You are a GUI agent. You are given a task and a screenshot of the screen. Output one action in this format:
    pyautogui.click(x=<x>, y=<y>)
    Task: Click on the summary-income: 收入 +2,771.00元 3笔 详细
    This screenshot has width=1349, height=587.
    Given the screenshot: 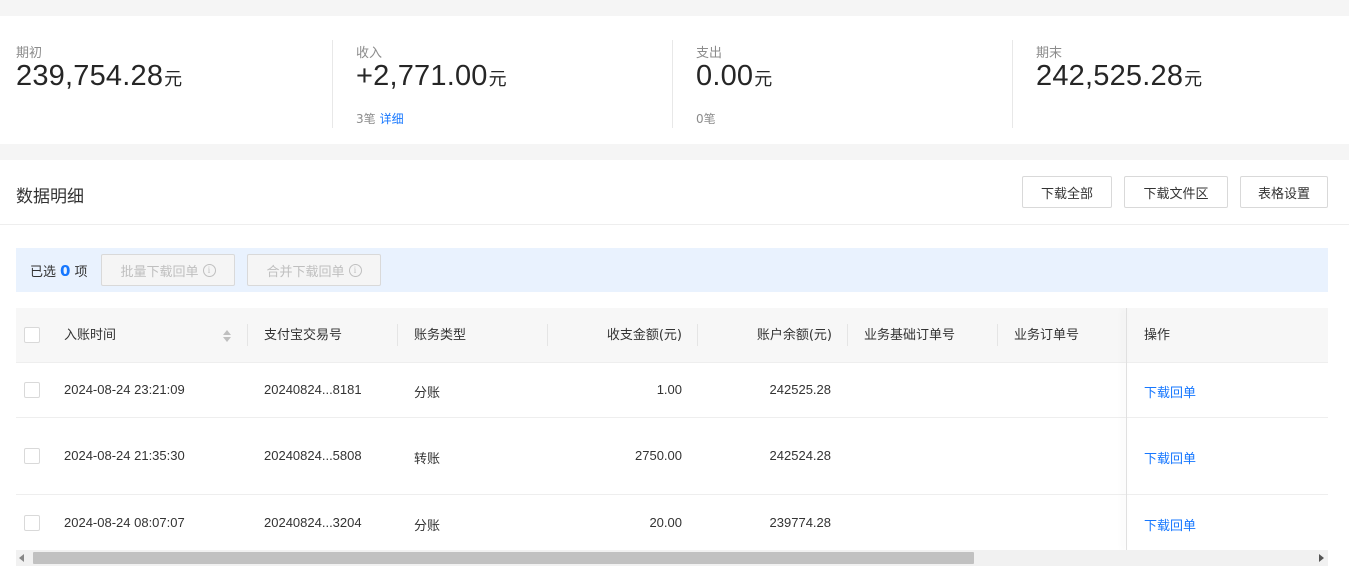 What is the action you would take?
    pyautogui.click(x=506, y=84)
    